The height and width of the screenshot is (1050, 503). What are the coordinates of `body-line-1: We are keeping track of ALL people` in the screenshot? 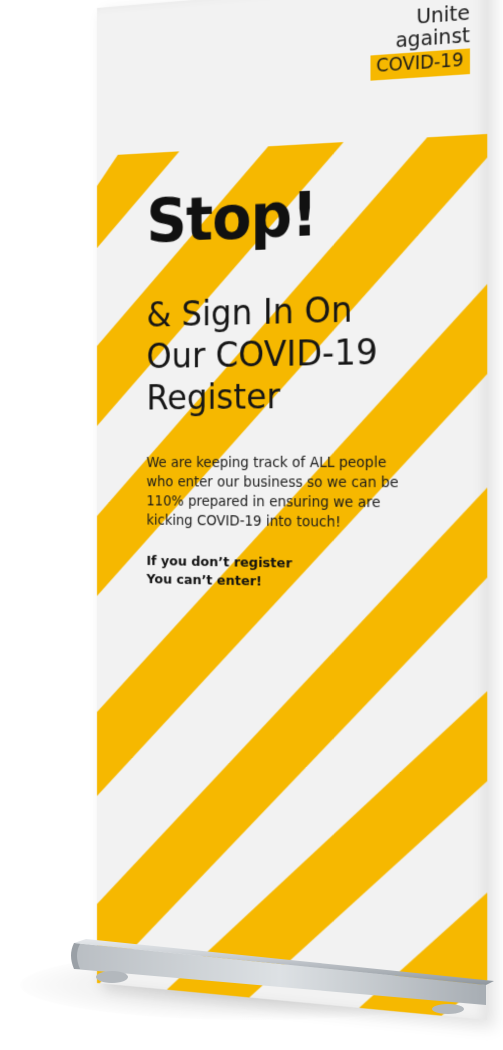 It's located at (293, 463).